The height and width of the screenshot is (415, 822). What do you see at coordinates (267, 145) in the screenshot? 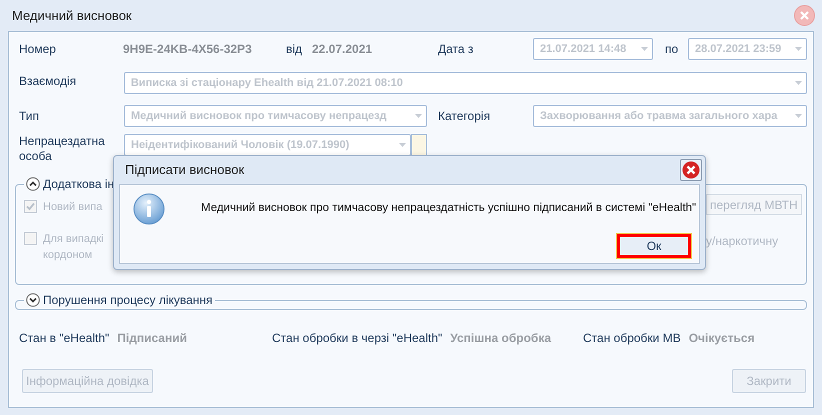
I see `dropdown-field: Неідентифікований Чоловік (19.07.1990)` at bounding box center [267, 145].